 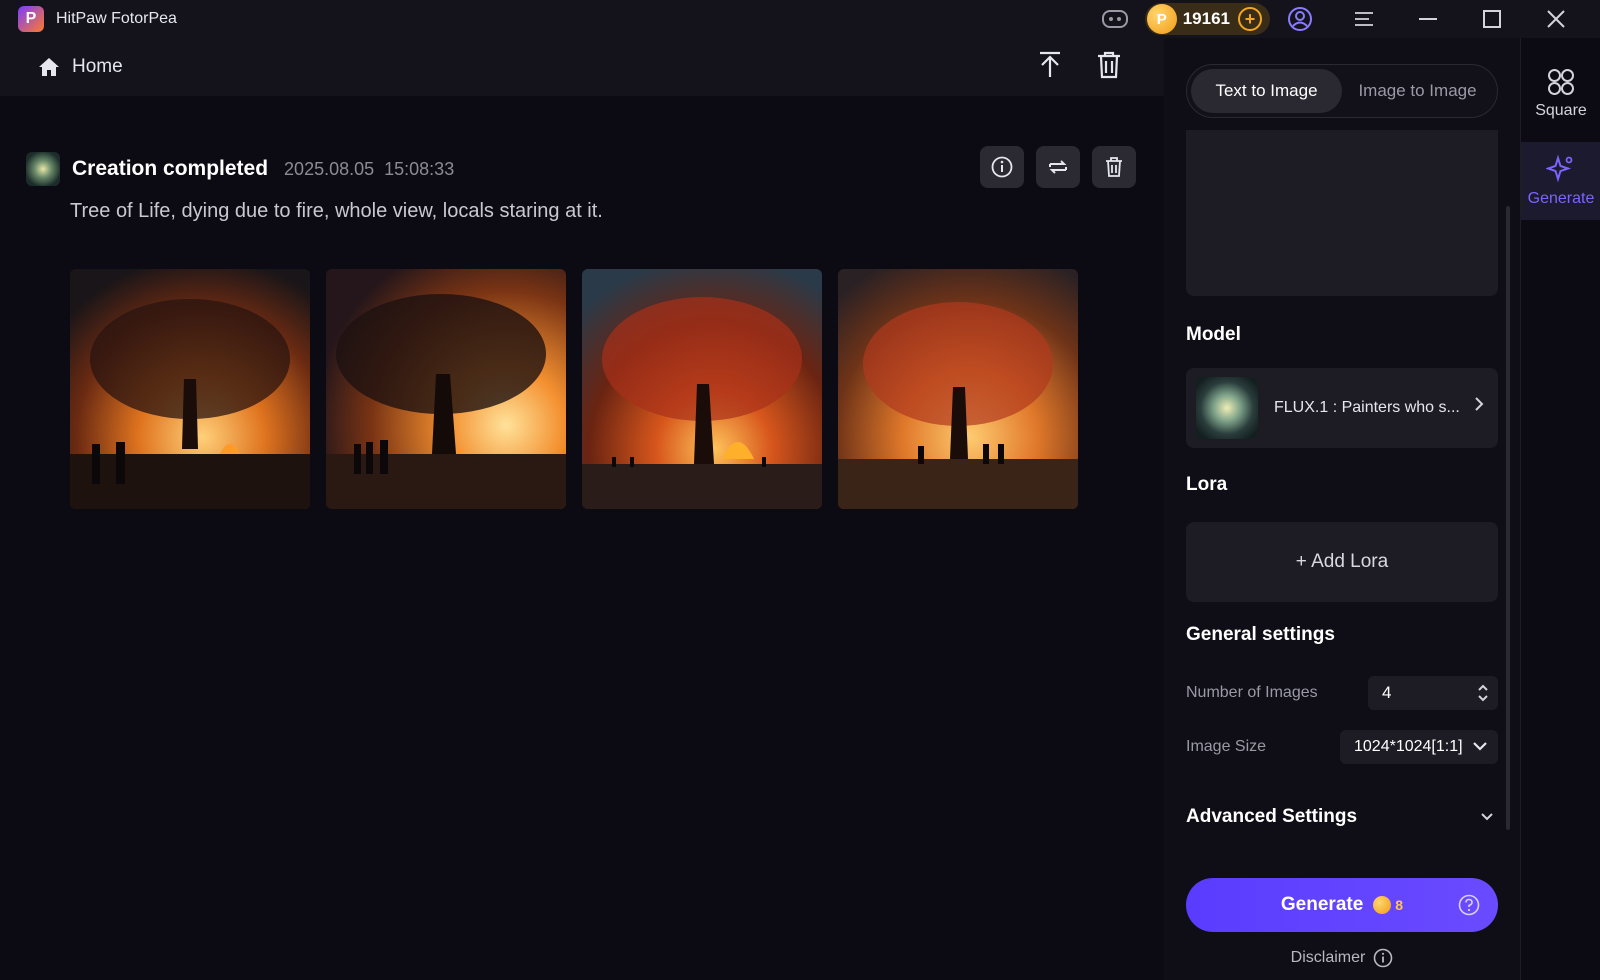 What do you see at coordinates (1322, 904) in the screenshot?
I see `generate-label: Generate` at bounding box center [1322, 904].